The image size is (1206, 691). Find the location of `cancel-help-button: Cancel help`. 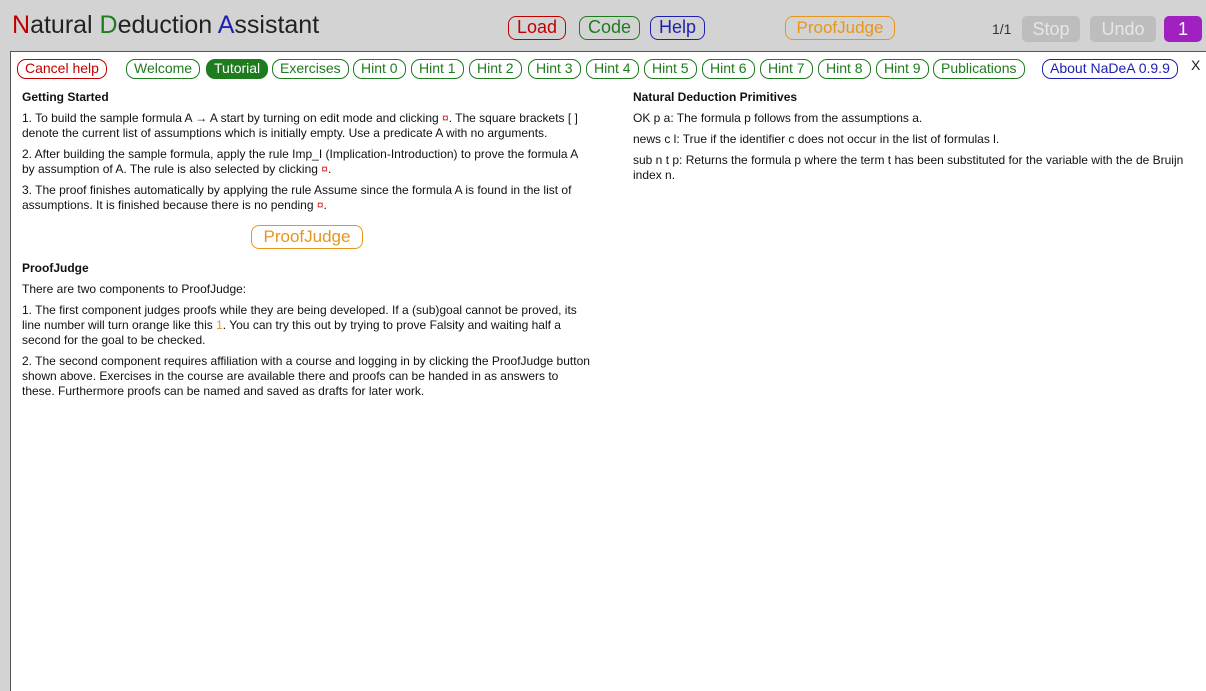

cancel-help-button: Cancel help is located at coordinates (62, 69).